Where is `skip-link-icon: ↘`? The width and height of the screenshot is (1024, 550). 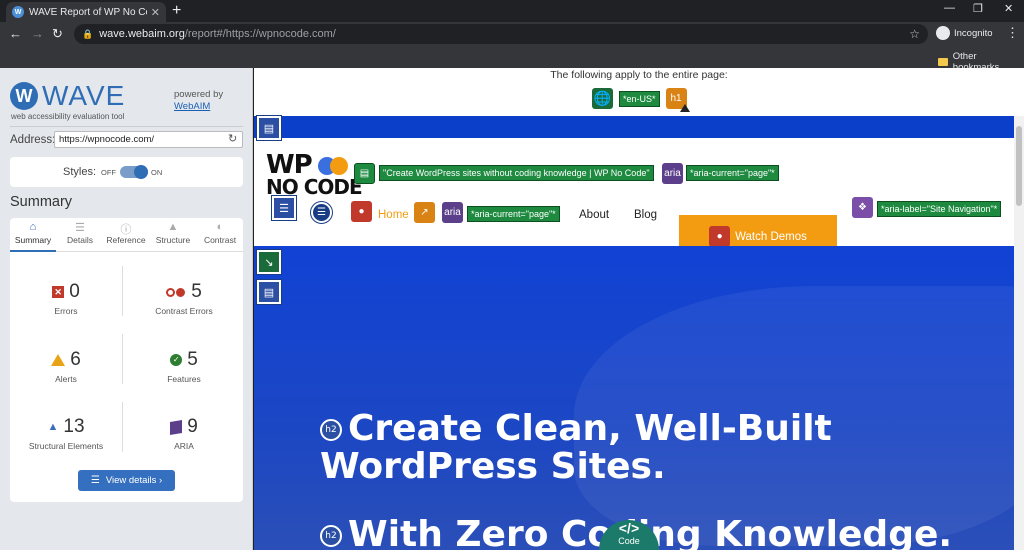 skip-link-icon: ↘ is located at coordinates (269, 262).